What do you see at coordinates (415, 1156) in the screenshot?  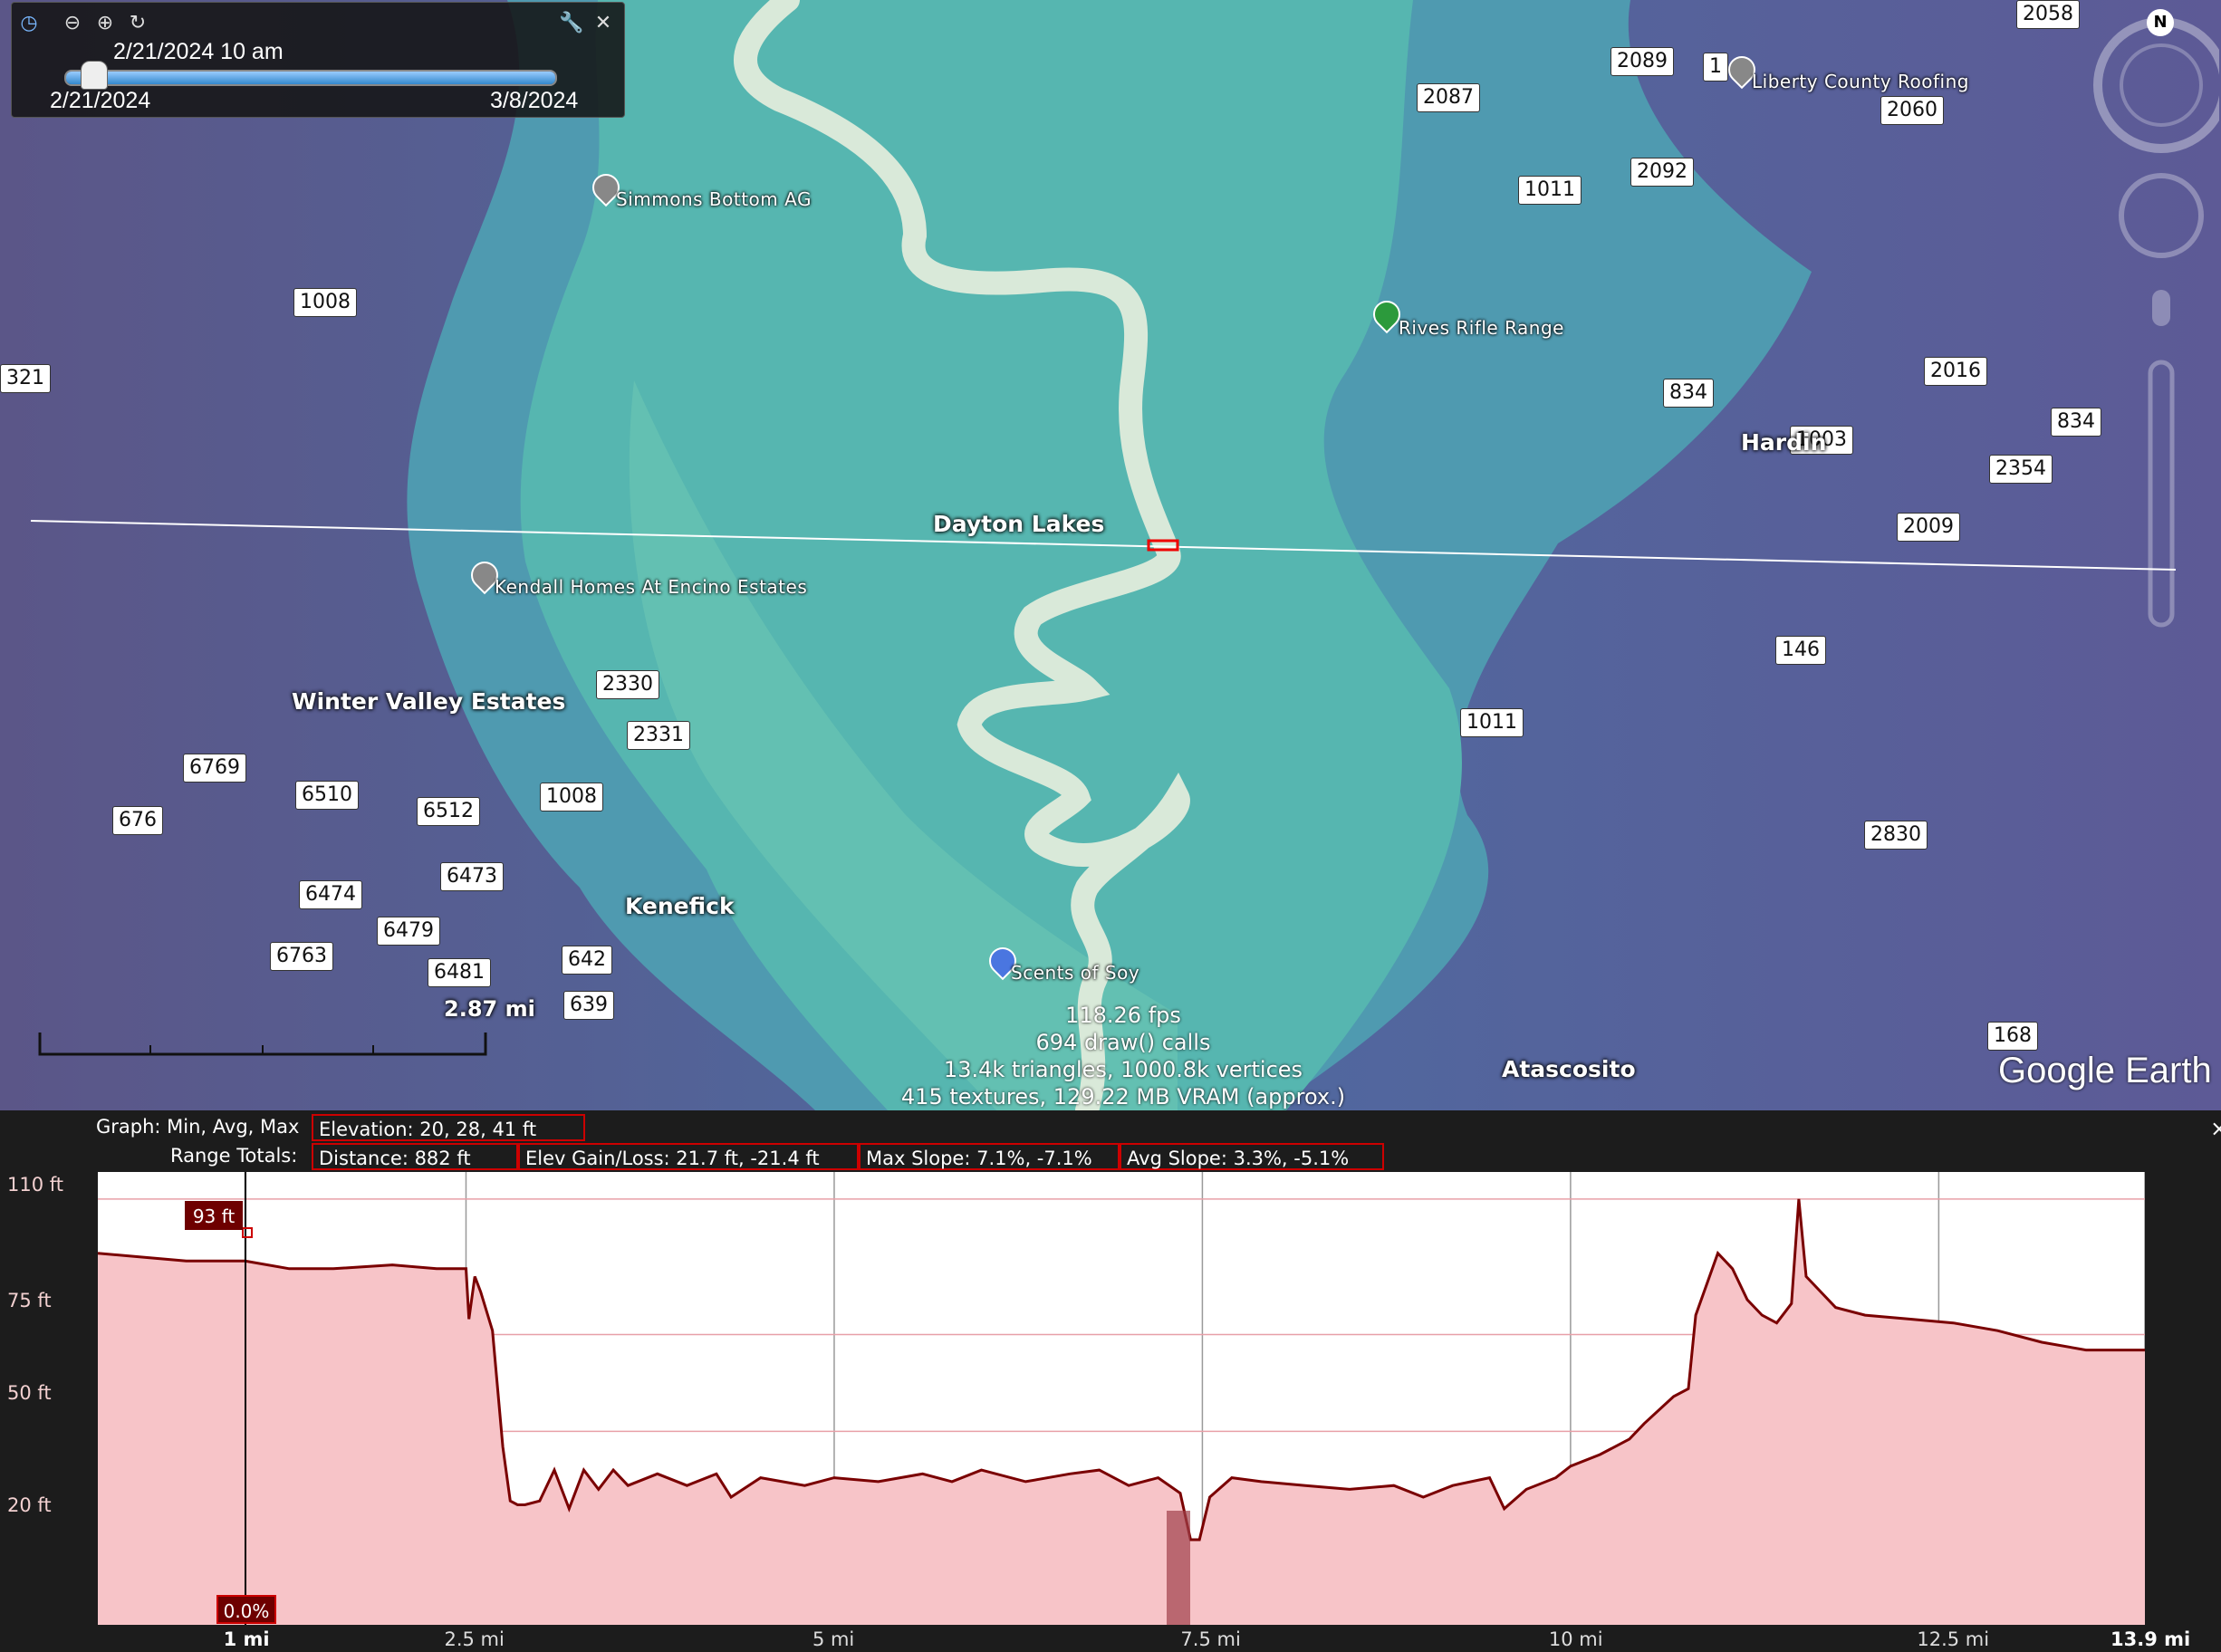 I see `distance-stat: Distance: 882 ft` at bounding box center [415, 1156].